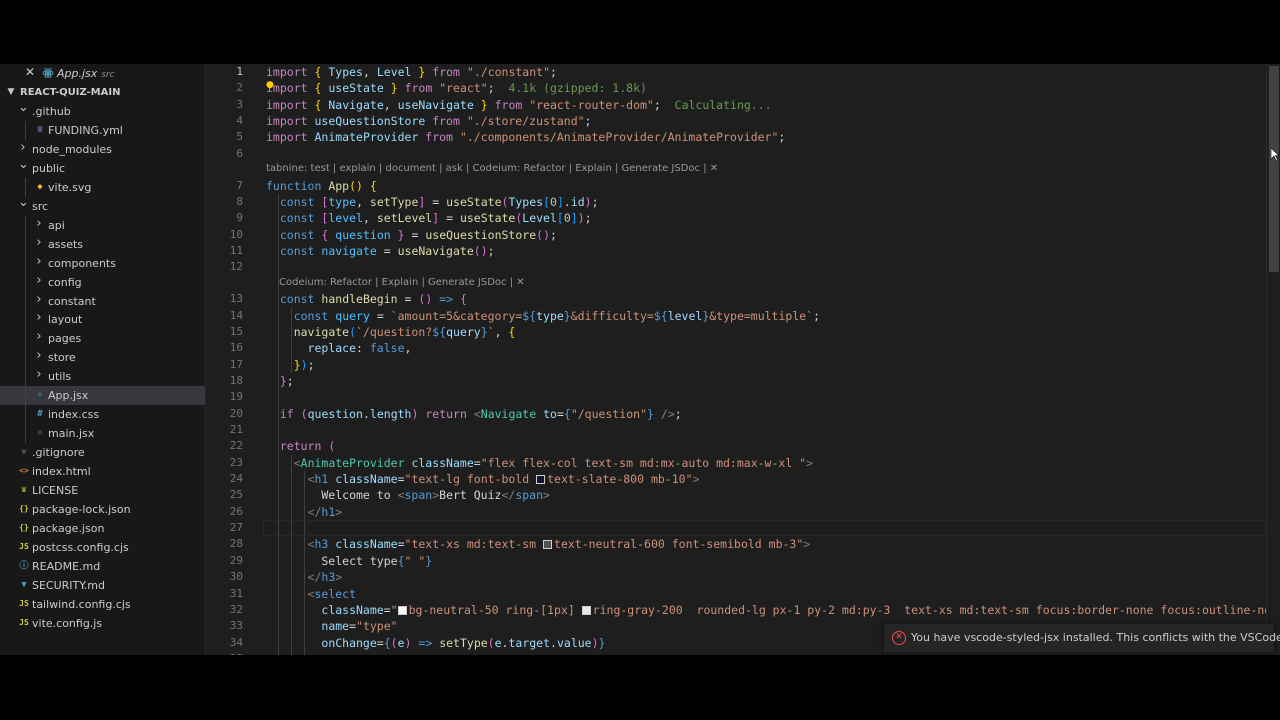  I want to click on code-line: 25 Welcome to <span>Bert Quiz</span>, so click(743, 495).